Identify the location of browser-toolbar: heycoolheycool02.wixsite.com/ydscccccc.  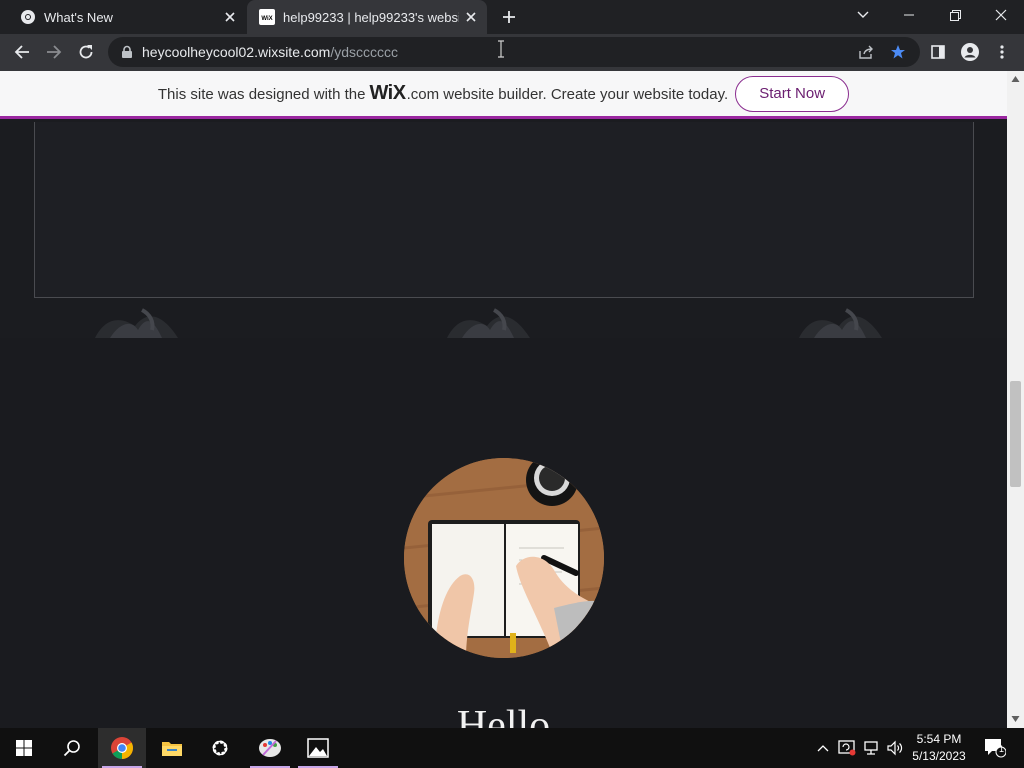
(512, 52).